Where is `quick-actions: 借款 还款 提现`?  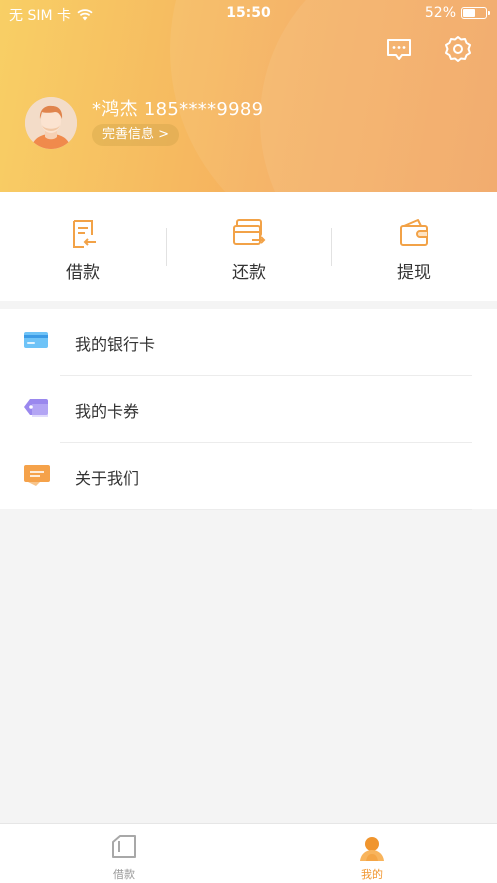 quick-actions: 借款 还款 提现 is located at coordinates (248, 246).